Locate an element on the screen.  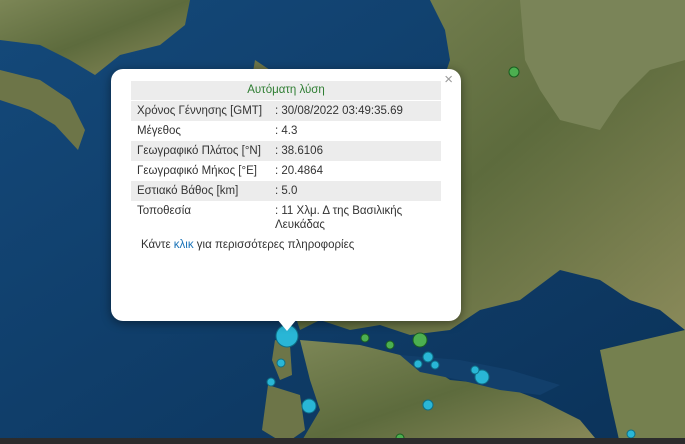
latitude-value: : 38.6106 is located at coordinates (355, 151).